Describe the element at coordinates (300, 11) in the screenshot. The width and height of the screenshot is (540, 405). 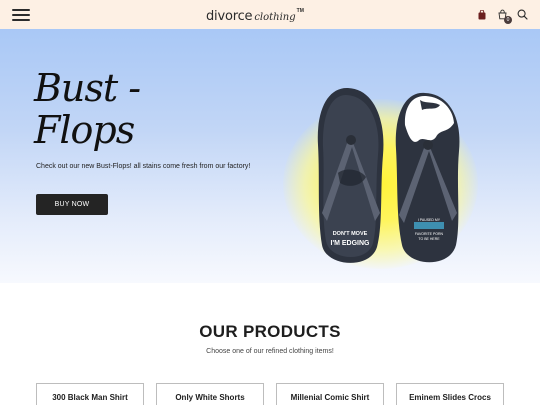
I see `logo-tm: TM` at that location.